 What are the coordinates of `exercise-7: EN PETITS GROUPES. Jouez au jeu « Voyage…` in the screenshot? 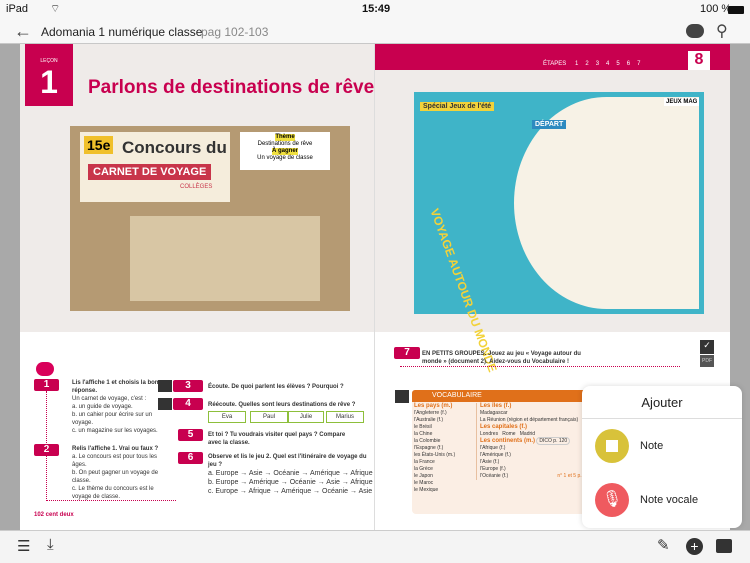 It's located at (501, 358).